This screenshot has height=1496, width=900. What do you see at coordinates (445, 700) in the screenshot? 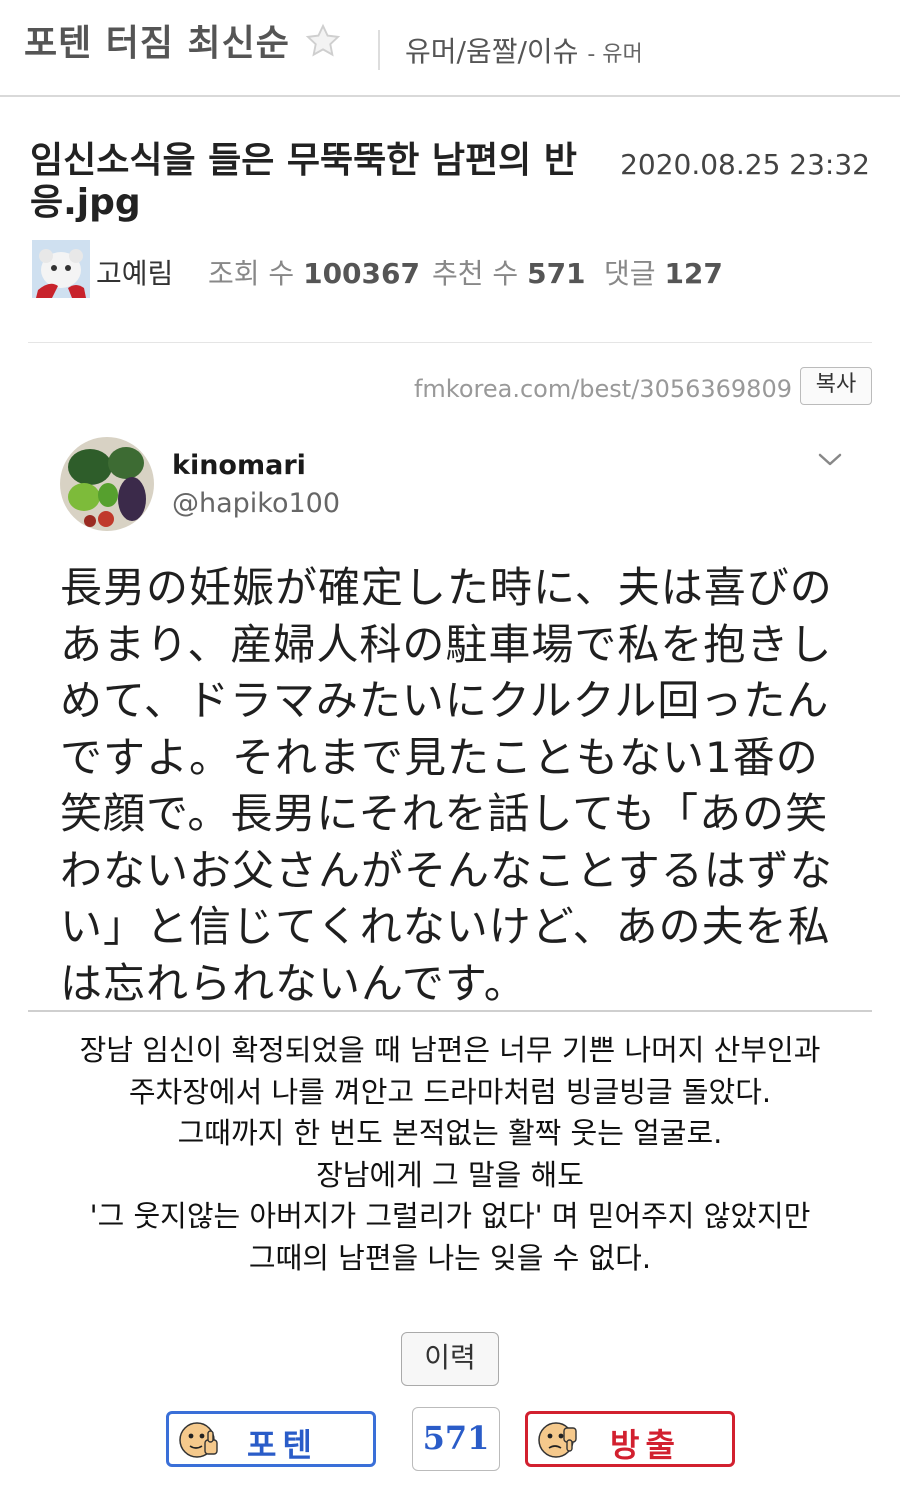
I see `tweet-line: めて、ドラマみたいにクルクル回ったん` at bounding box center [445, 700].